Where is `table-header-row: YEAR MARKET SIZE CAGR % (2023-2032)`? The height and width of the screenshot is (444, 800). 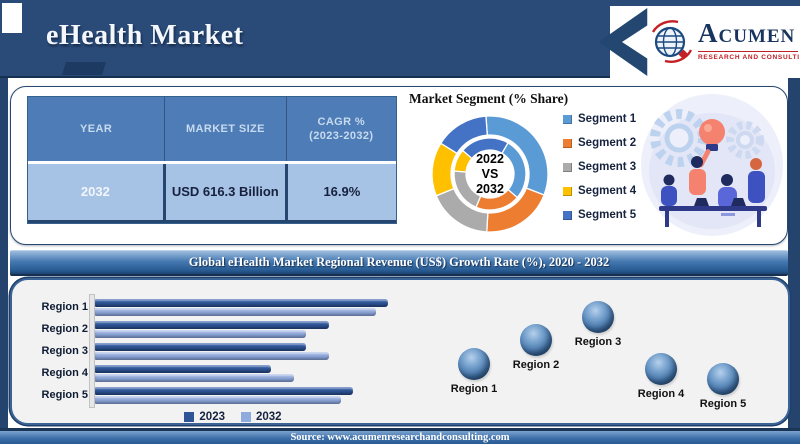
table-header-row: YEAR MARKET SIZE CAGR % (2023-2032) is located at coordinates (212, 129).